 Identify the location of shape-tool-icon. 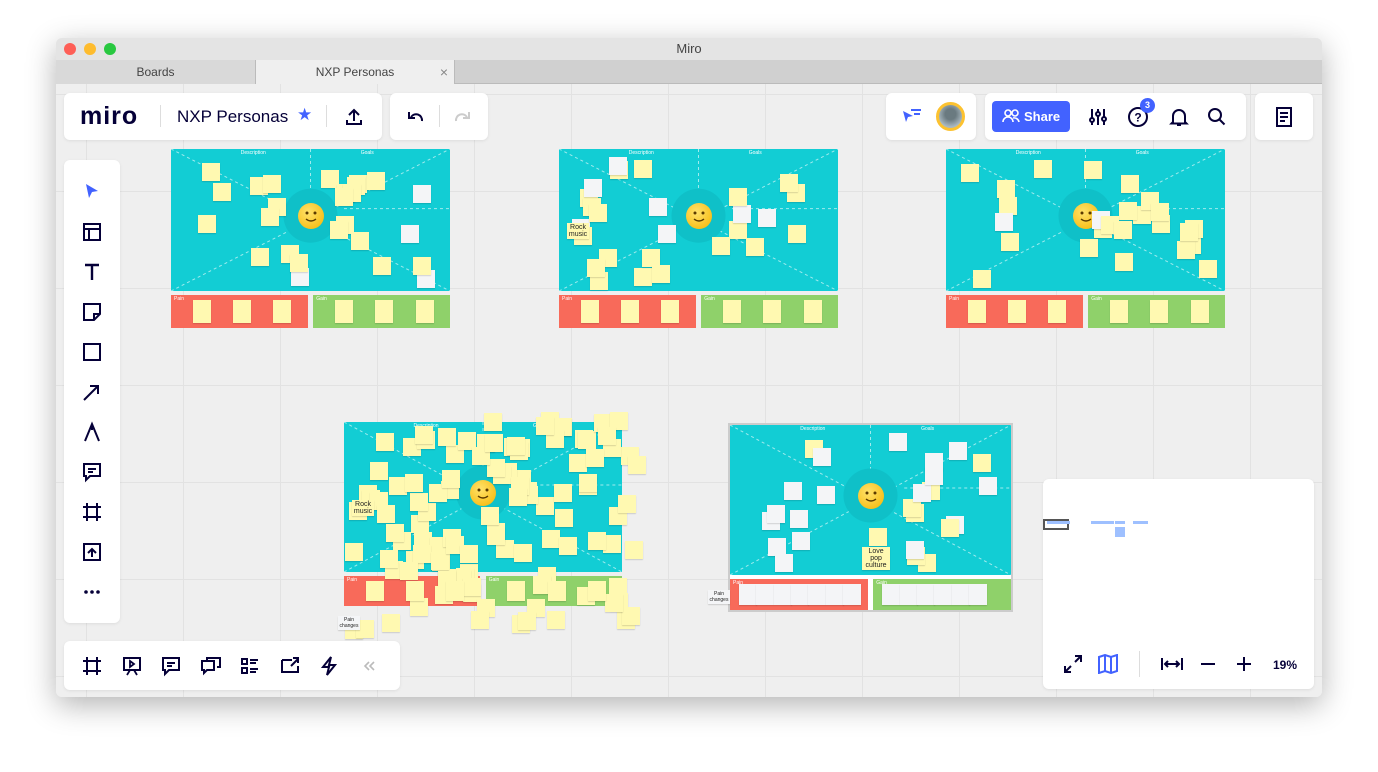
(92, 352).